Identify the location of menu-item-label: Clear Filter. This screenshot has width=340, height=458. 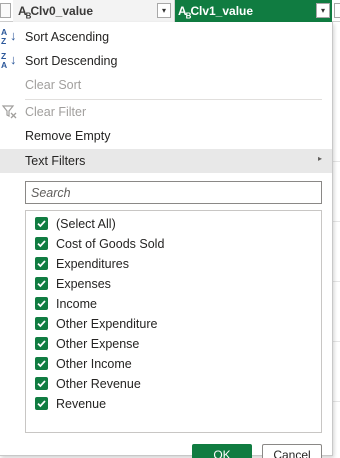
(56, 112).